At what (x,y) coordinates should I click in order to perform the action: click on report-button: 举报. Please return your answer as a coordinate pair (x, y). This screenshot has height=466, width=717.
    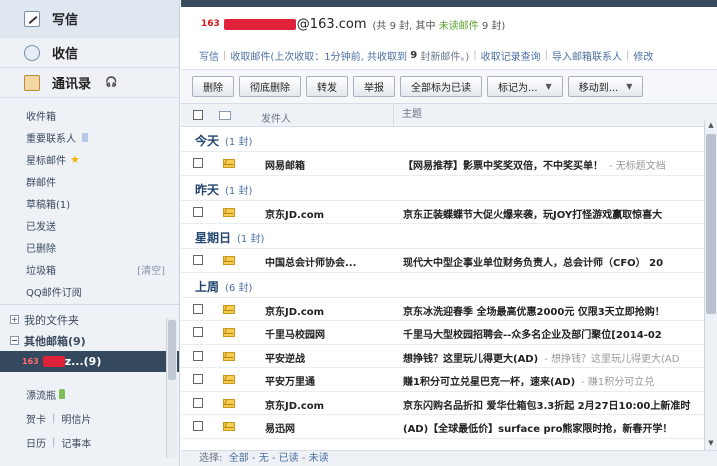
    Looking at the image, I should click on (374, 86).